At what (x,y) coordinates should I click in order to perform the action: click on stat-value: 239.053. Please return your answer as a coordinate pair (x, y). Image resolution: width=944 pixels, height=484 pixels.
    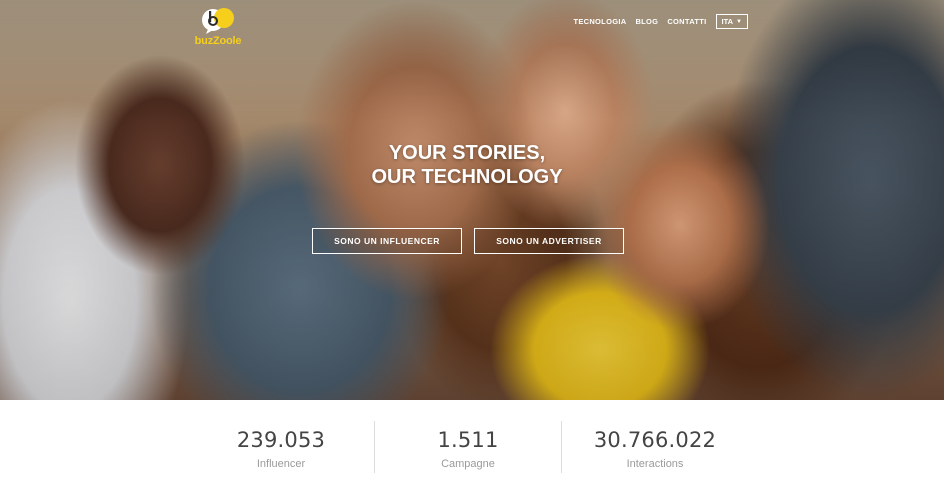
    Looking at the image, I should click on (281, 440).